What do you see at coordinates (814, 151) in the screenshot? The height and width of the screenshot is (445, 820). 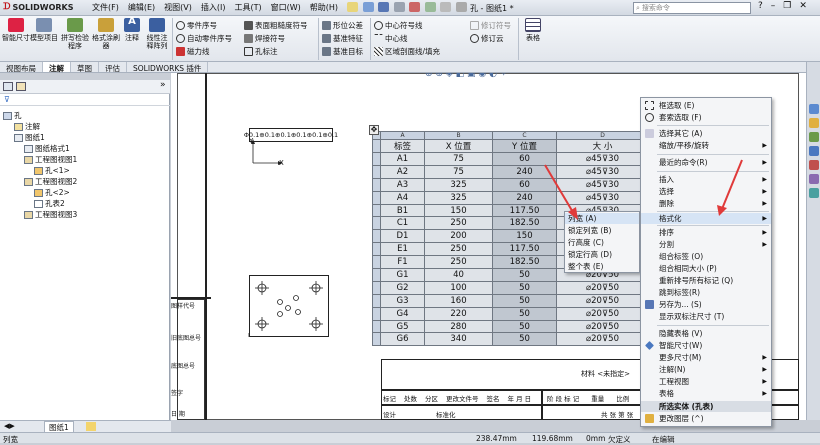 I see `view-palette-icon` at bounding box center [814, 151].